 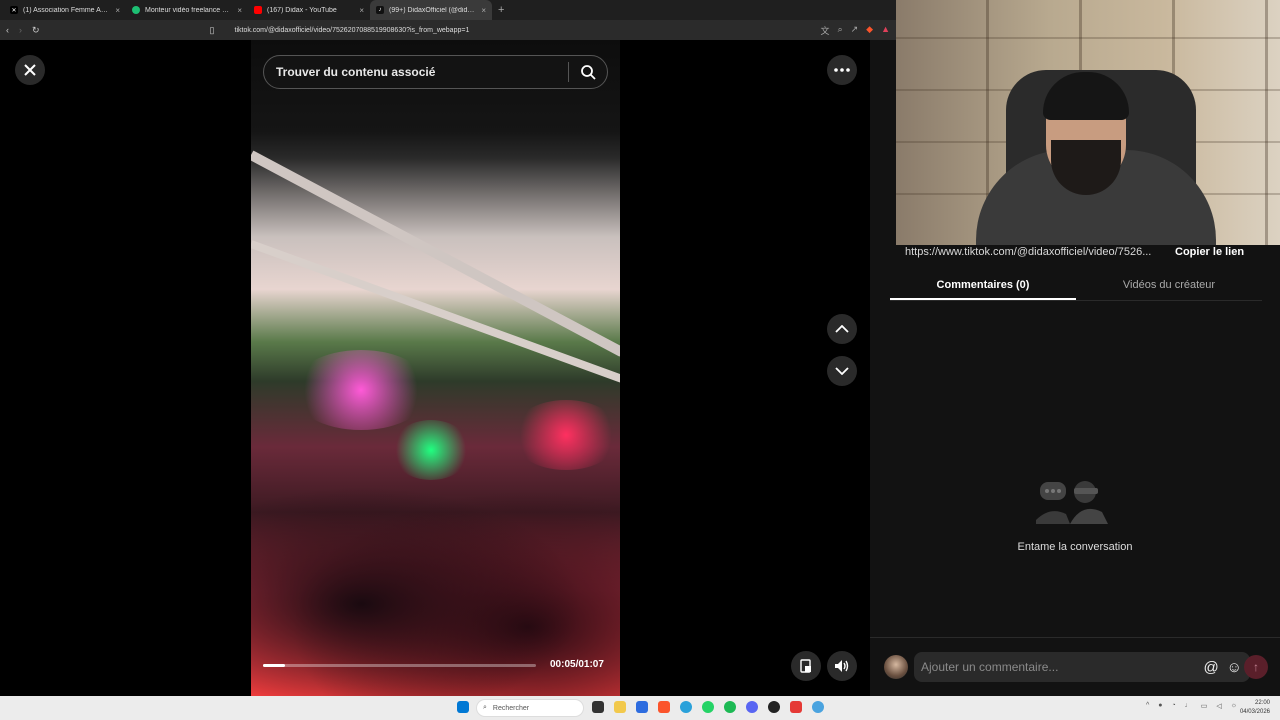 I want to click on youtube-icon, so click(x=258, y=10).